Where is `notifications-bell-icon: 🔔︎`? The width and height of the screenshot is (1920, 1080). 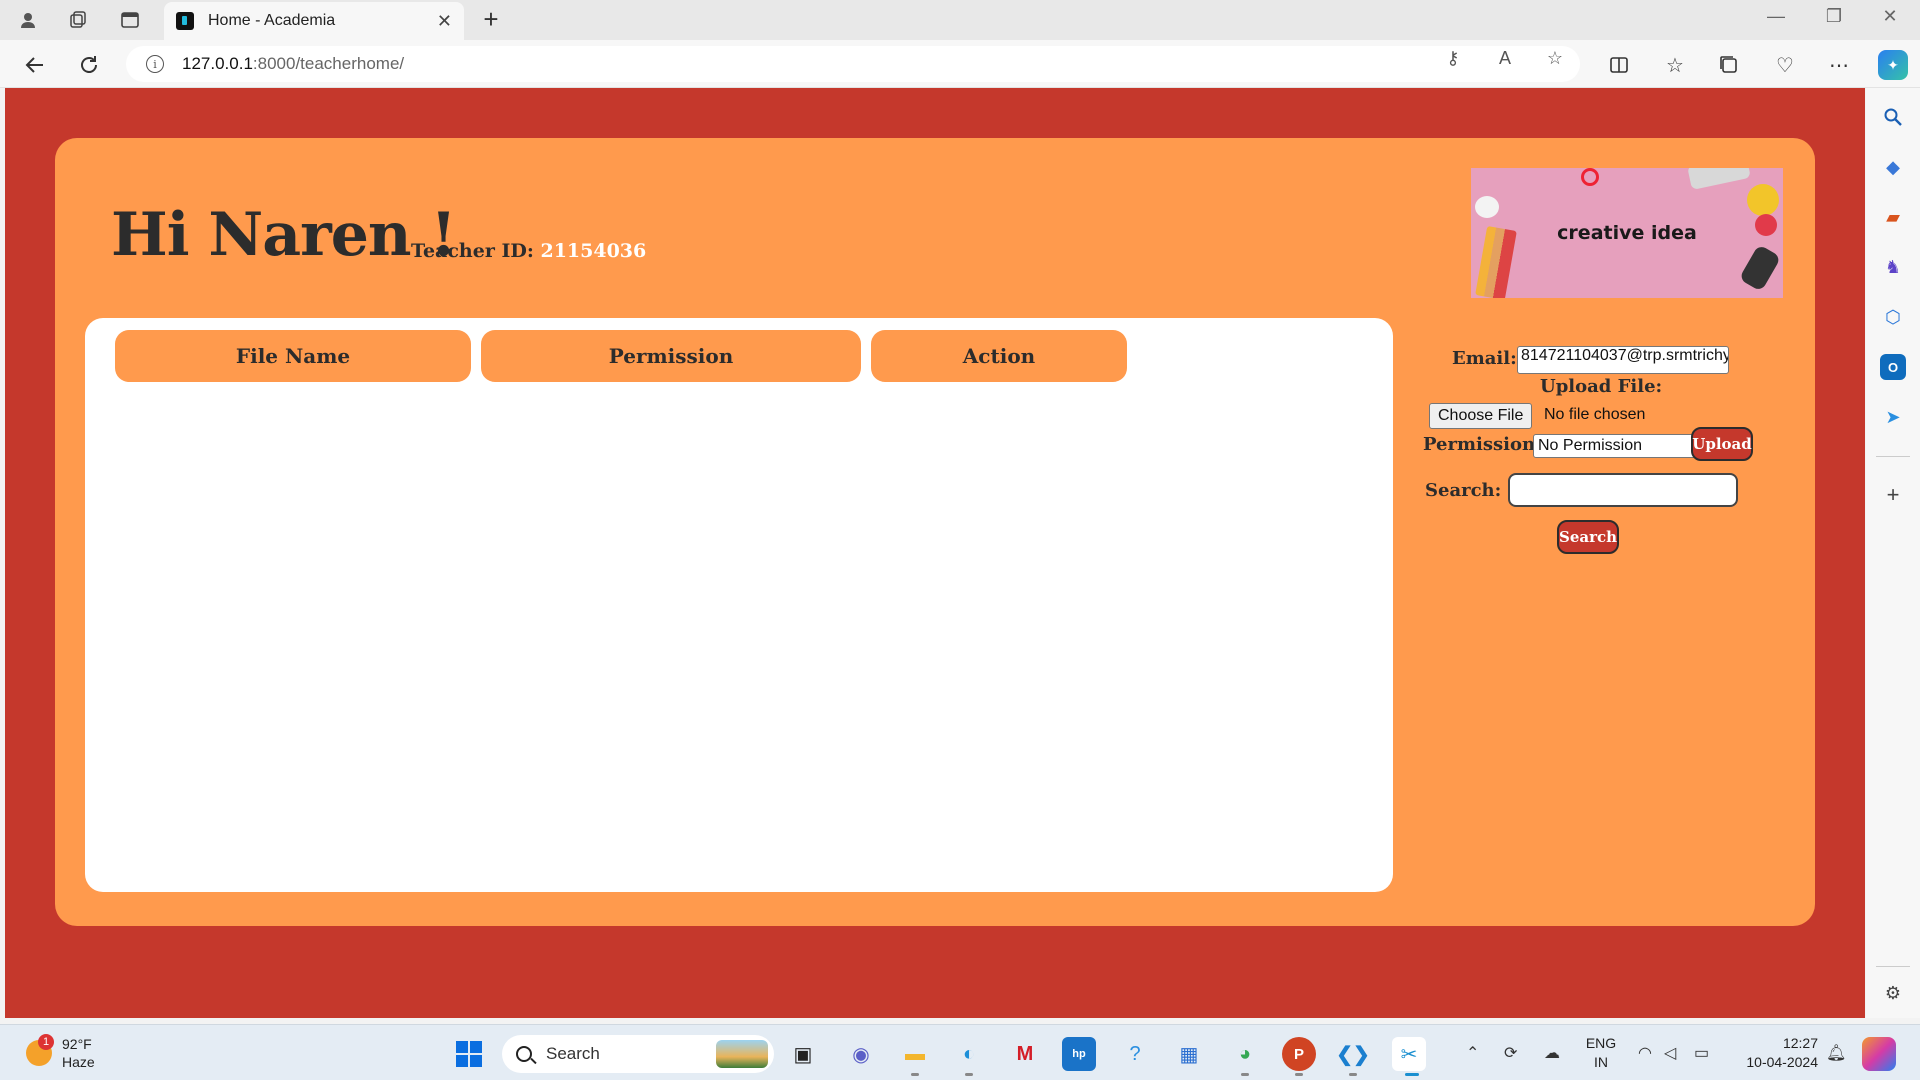
notifications-bell-icon: 🔔︎ is located at coordinates (1836, 1053).